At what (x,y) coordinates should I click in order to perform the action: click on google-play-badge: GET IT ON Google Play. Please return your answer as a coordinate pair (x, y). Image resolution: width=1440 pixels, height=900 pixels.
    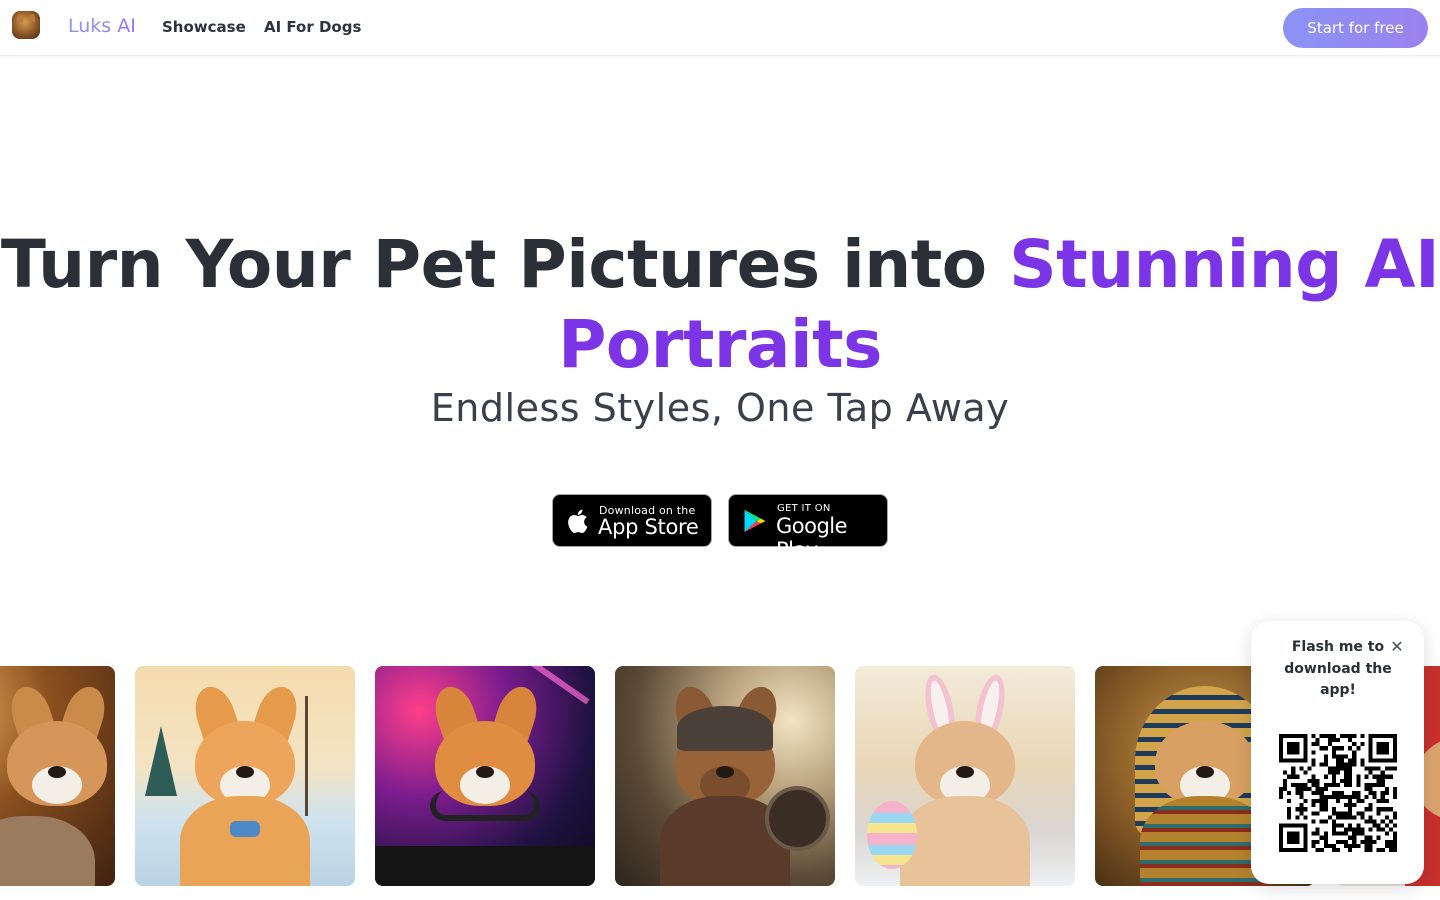
    Looking at the image, I should click on (808, 528).